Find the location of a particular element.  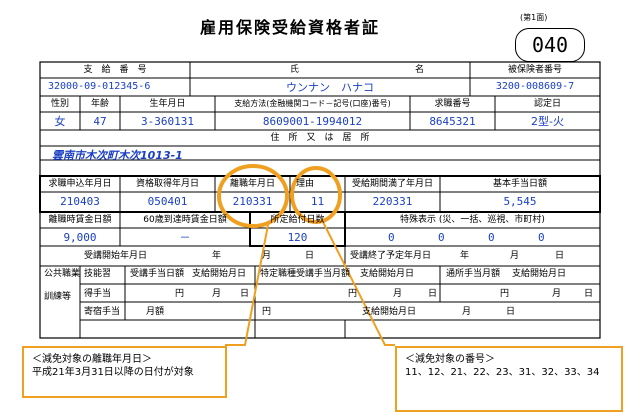

value-job-number: 8645321 is located at coordinates (452, 121).